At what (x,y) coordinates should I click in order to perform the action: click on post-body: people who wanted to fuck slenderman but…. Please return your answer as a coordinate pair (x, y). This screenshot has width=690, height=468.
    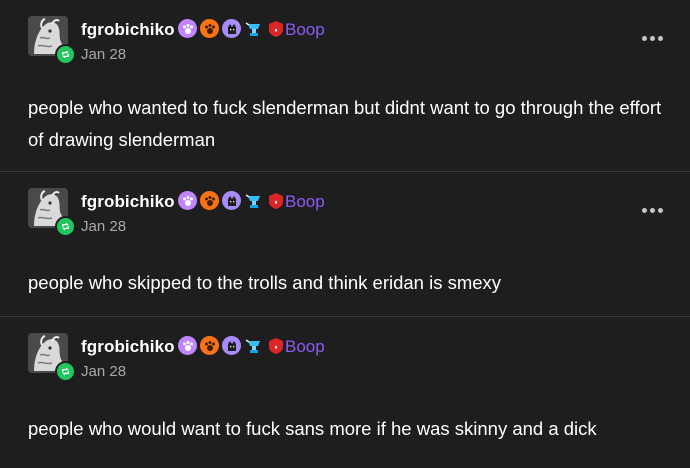
    Looking at the image, I should click on (345, 123).